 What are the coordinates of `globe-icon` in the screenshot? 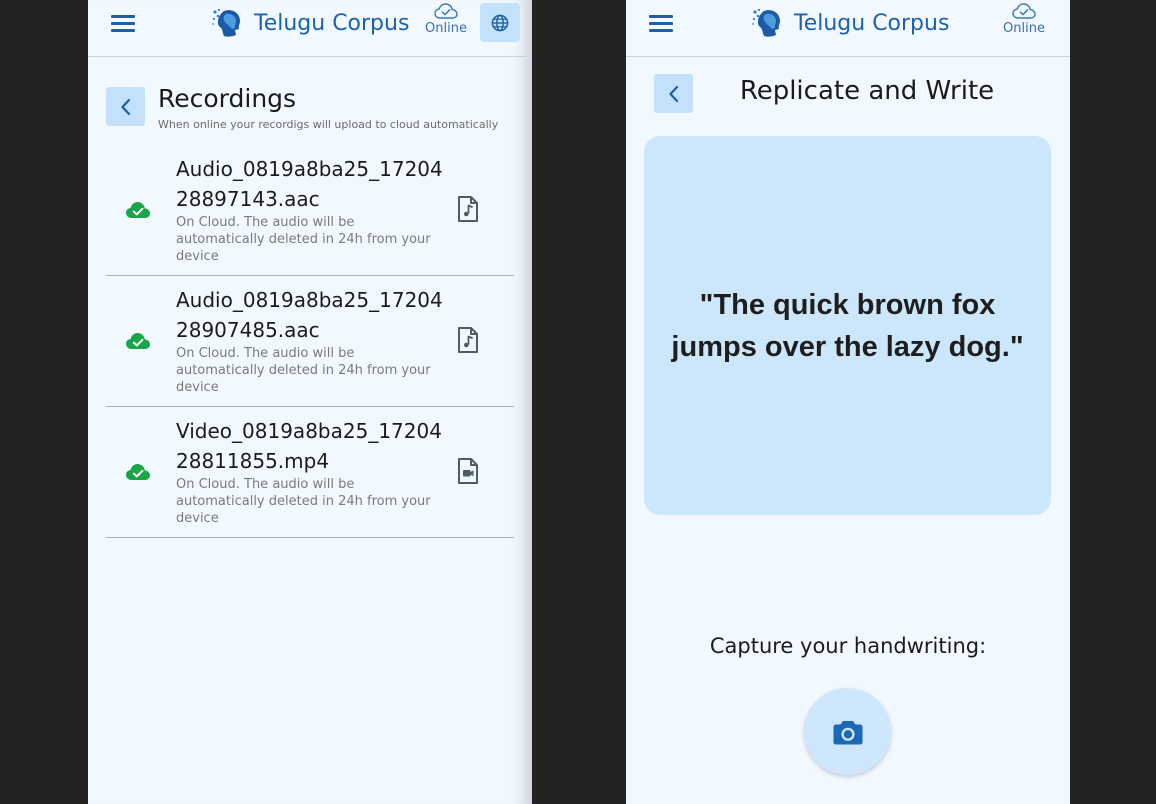 It's located at (500, 22).